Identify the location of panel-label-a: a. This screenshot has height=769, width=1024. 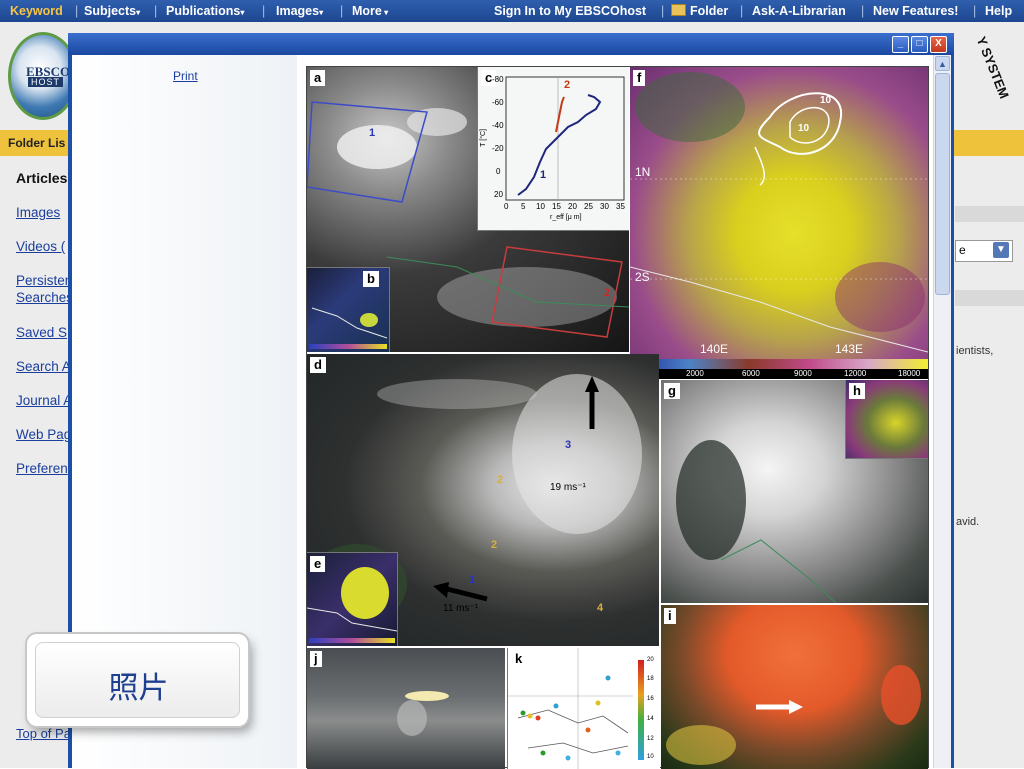
(318, 78).